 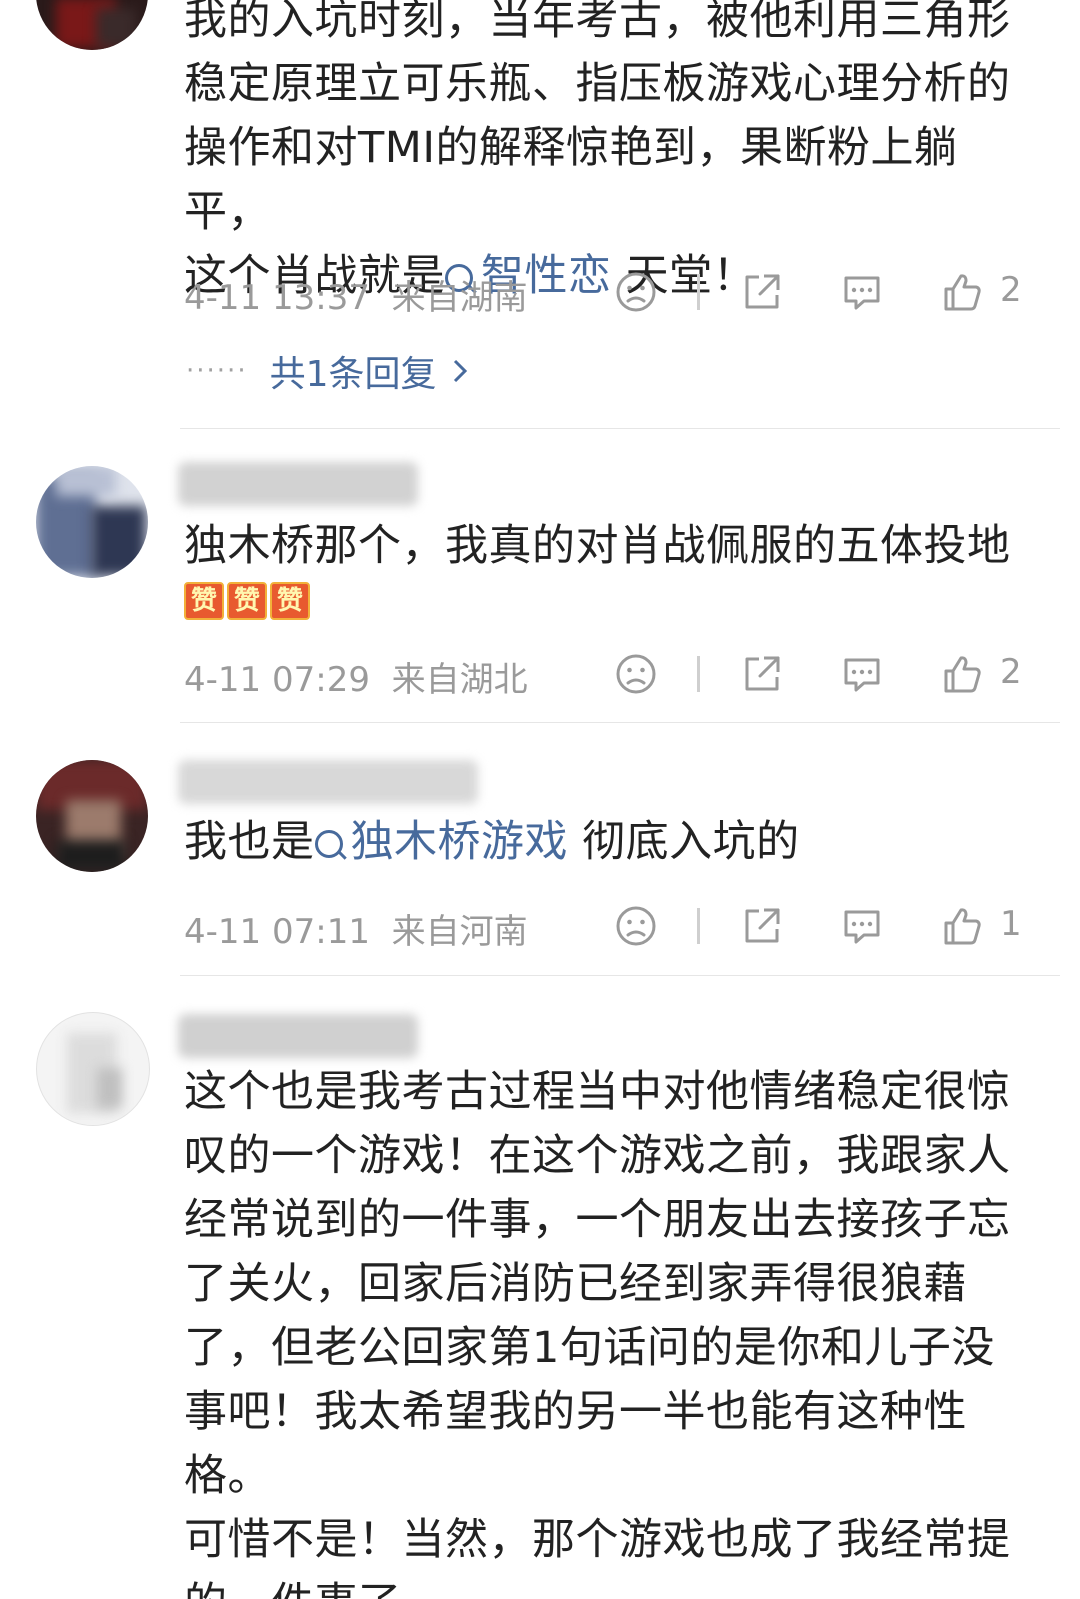 What do you see at coordinates (217, 371) in the screenshot?
I see `dots-icon: ······` at bounding box center [217, 371].